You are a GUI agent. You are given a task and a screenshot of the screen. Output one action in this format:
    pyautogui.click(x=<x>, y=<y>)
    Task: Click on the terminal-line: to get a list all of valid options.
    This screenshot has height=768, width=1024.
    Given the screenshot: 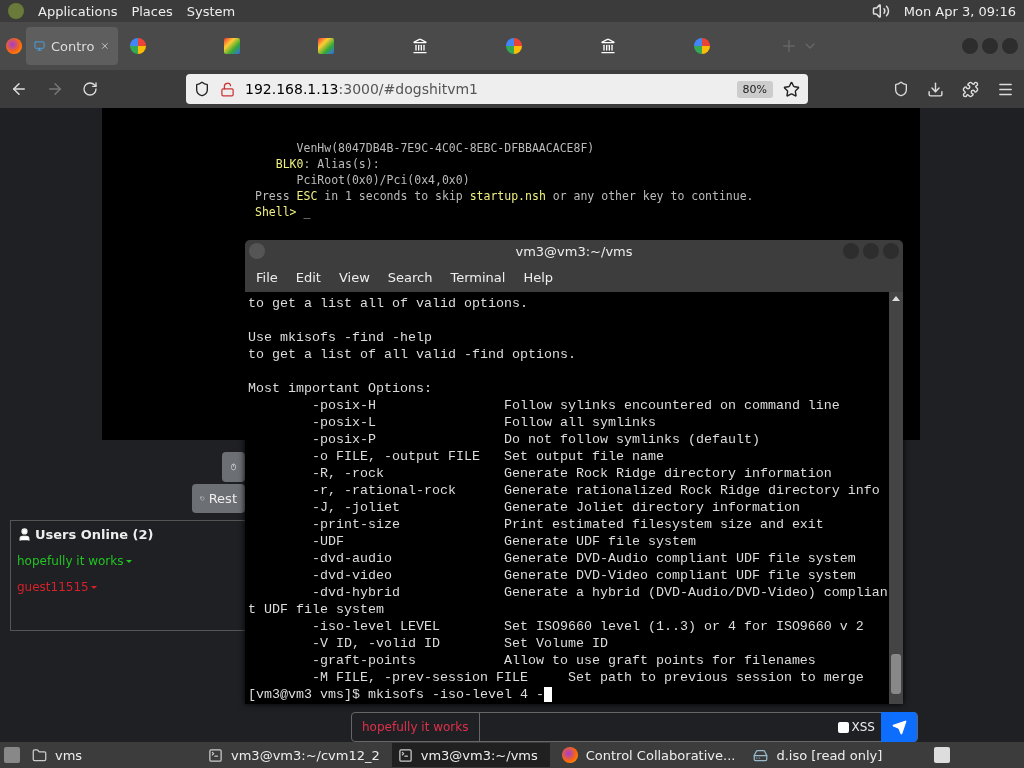 What is the action you would take?
    pyautogui.click(x=388, y=303)
    